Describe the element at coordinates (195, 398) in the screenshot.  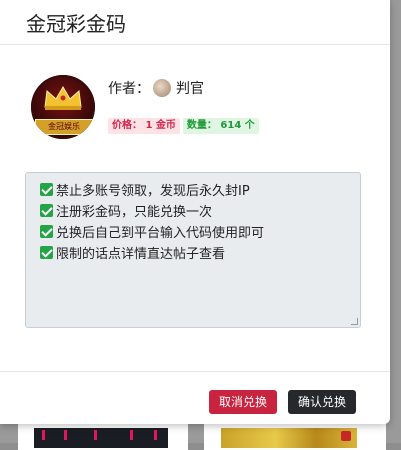
I see `modal-footer: 取消兑换 确认兑换` at that location.